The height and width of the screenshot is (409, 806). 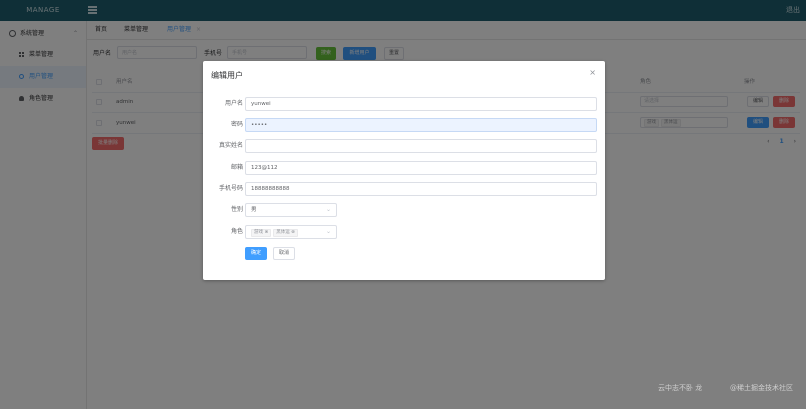 I want to click on form-row-password: 密码 •••••, so click(x=404, y=125).